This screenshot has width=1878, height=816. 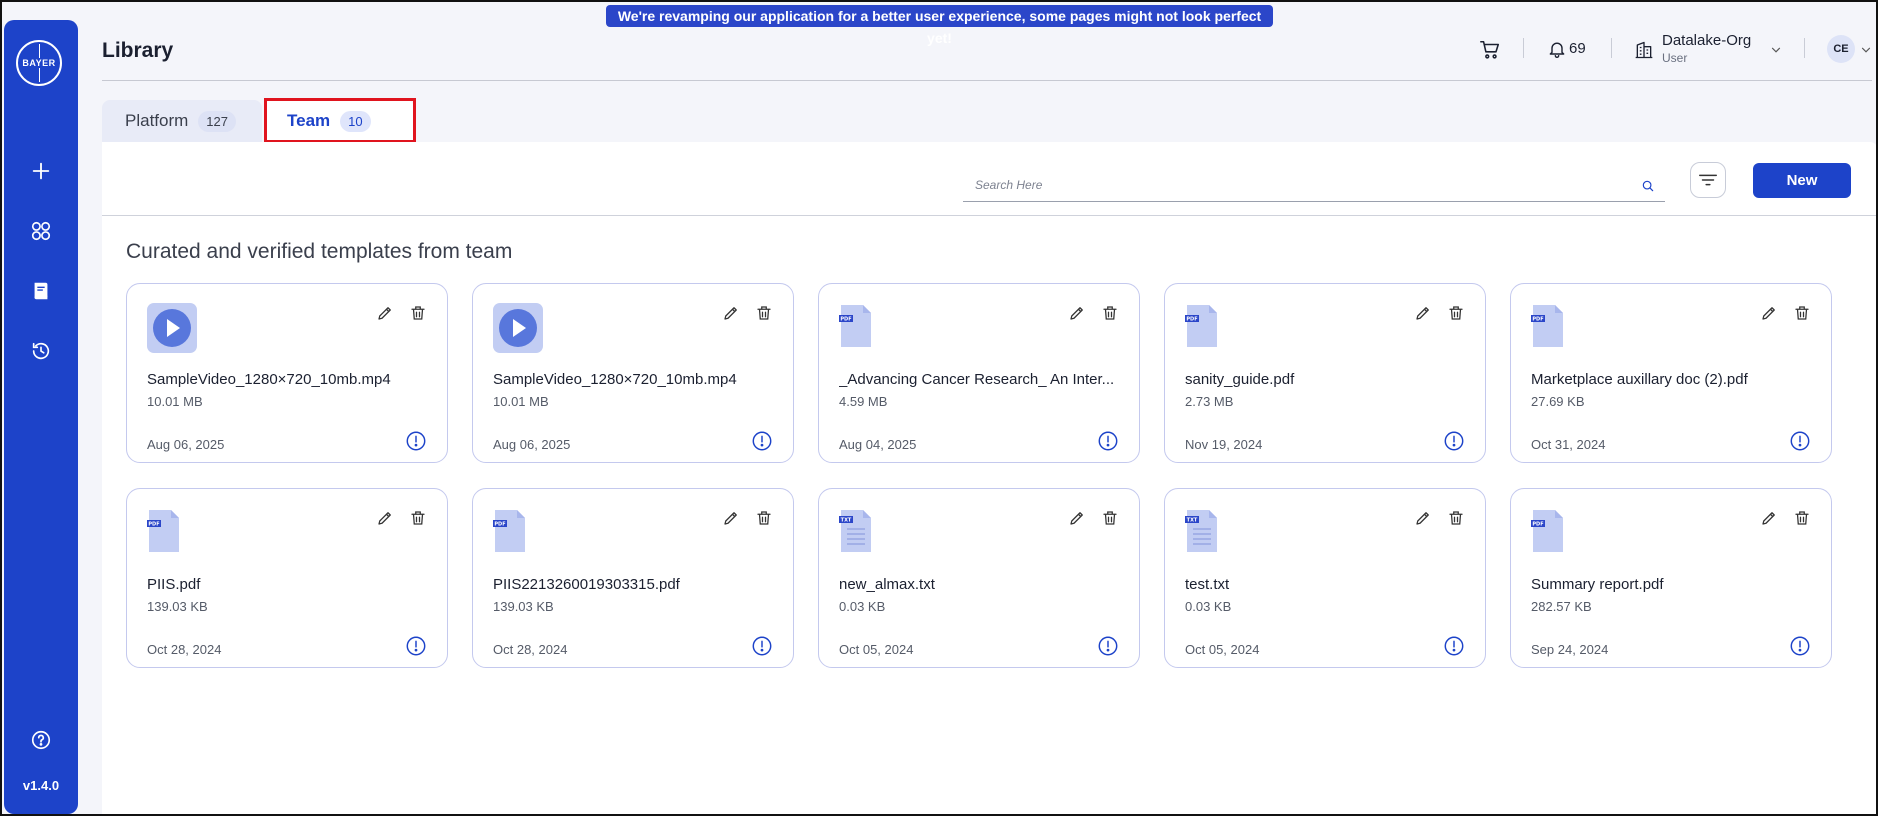 What do you see at coordinates (887, 584) in the screenshot?
I see `file-name: new_almax.txt` at bounding box center [887, 584].